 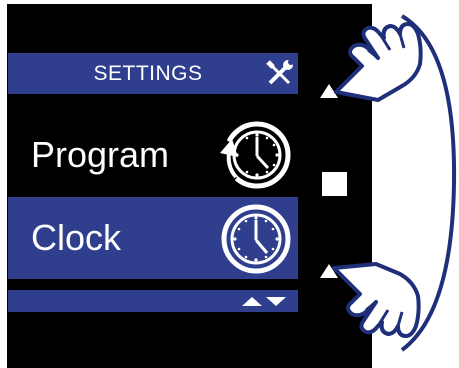 I want to click on menu-item-program: Program, so click(x=153, y=155).